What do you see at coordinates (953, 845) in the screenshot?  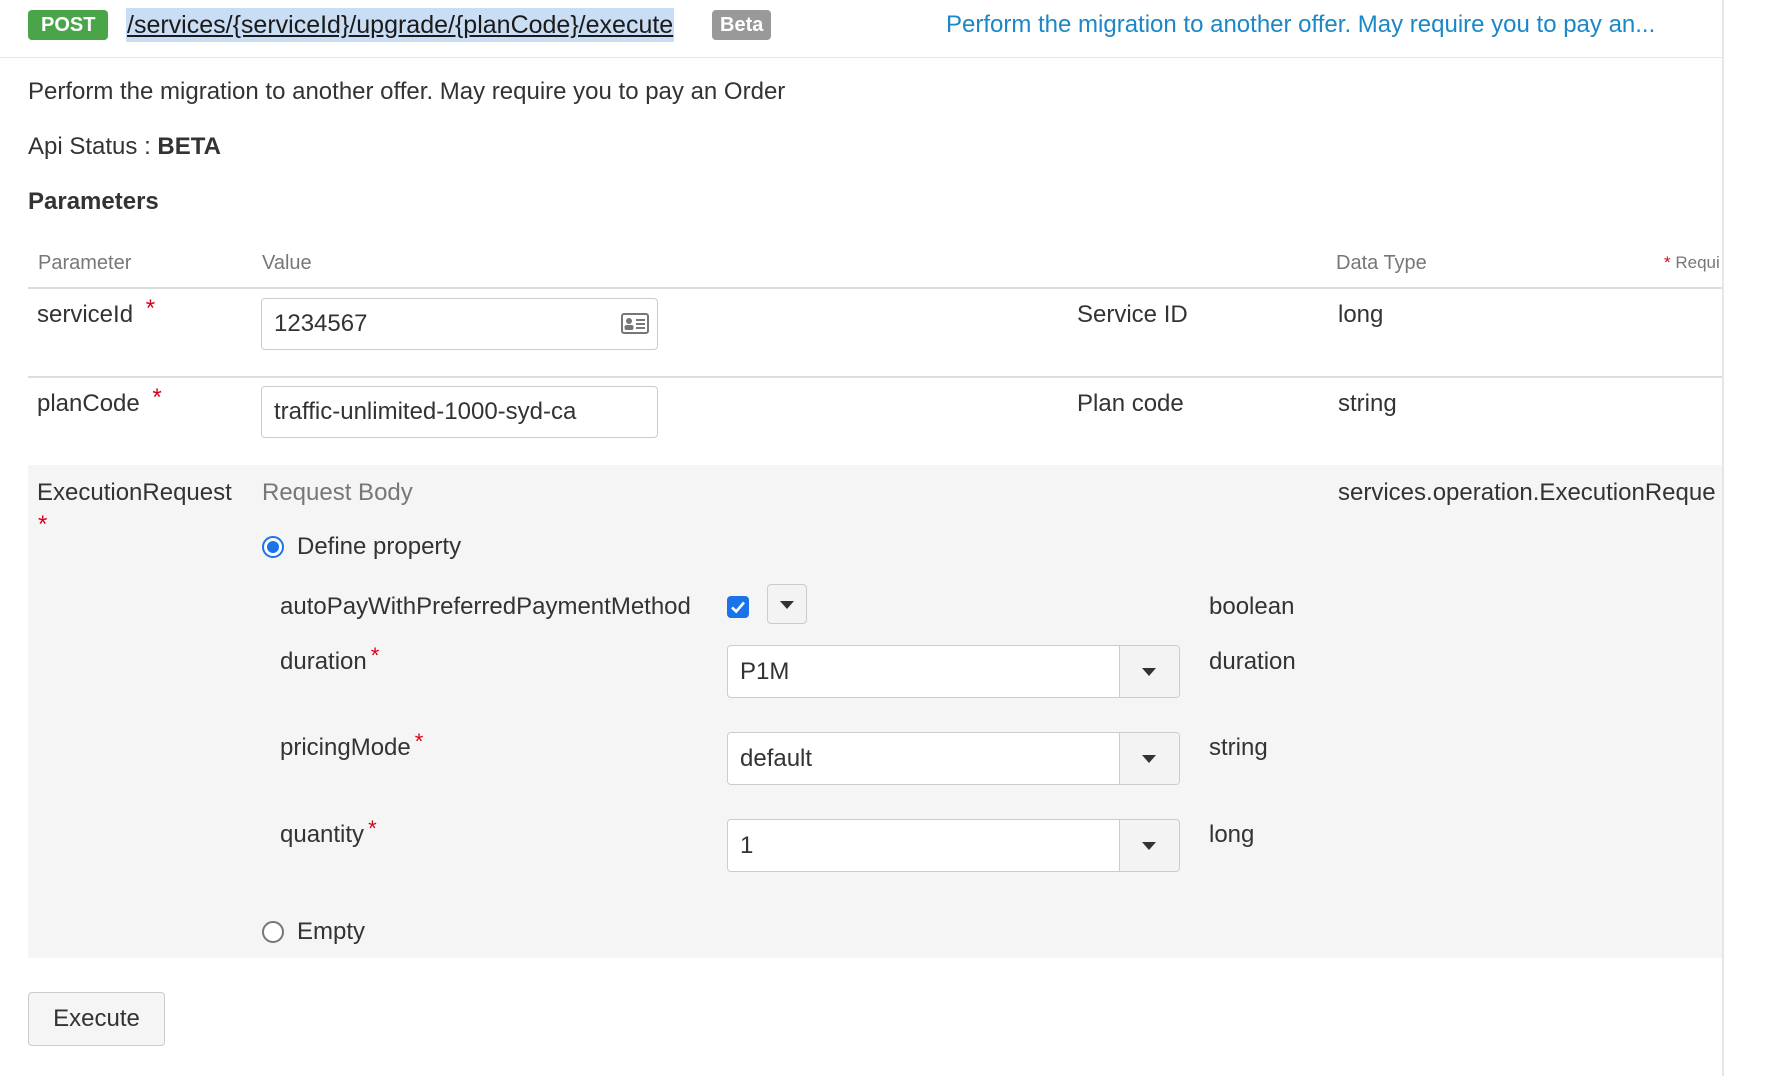 I see `quantity-select: 1` at bounding box center [953, 845].